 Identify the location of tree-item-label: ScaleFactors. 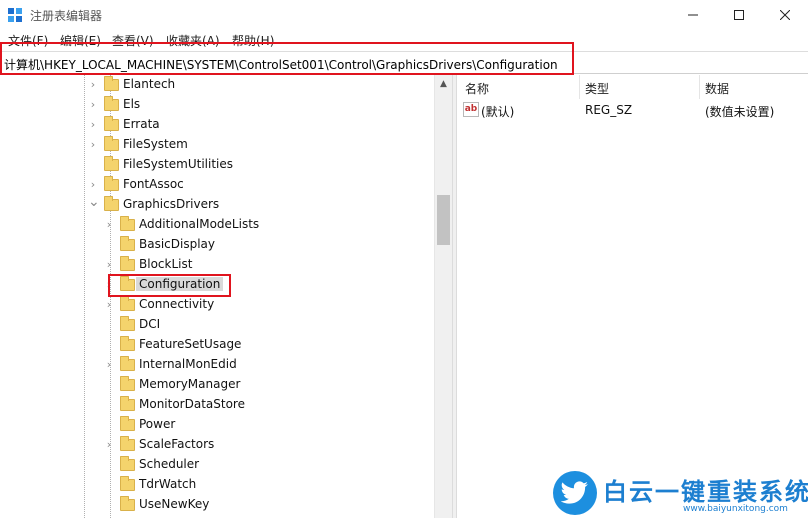
(177, 444).